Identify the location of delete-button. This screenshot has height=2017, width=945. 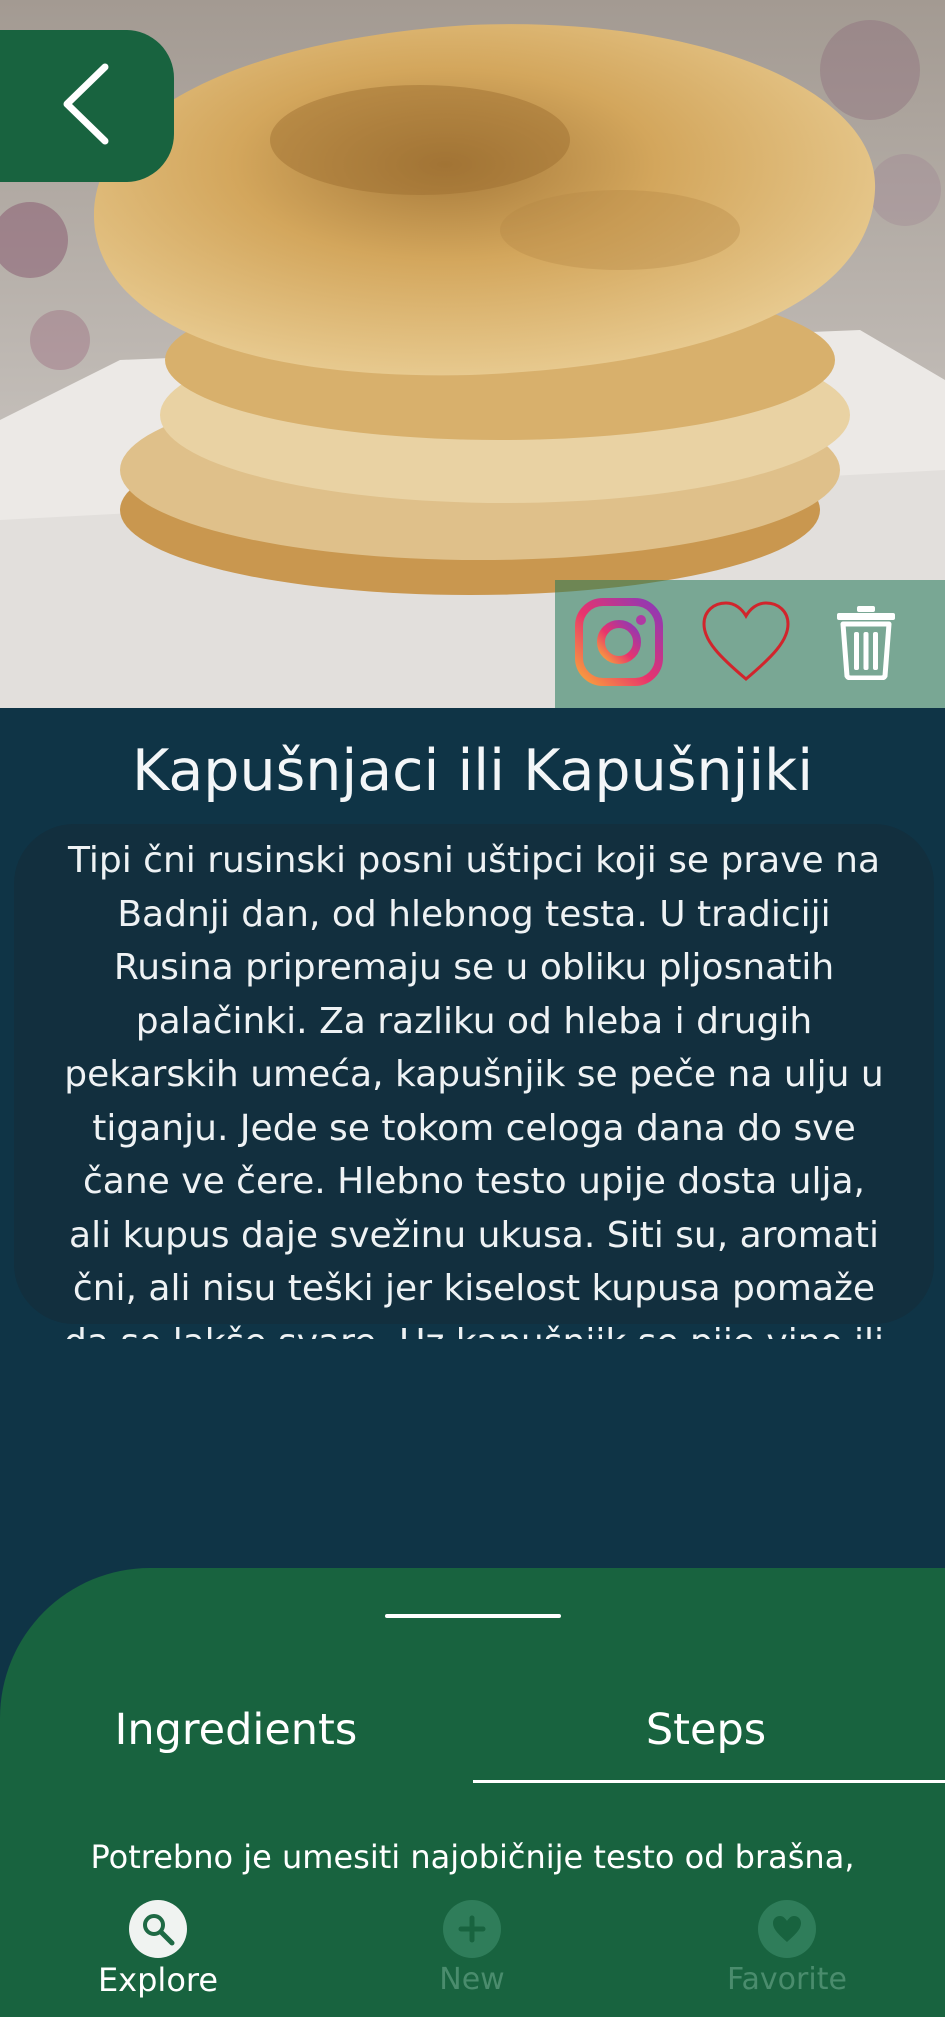
(866, 644).